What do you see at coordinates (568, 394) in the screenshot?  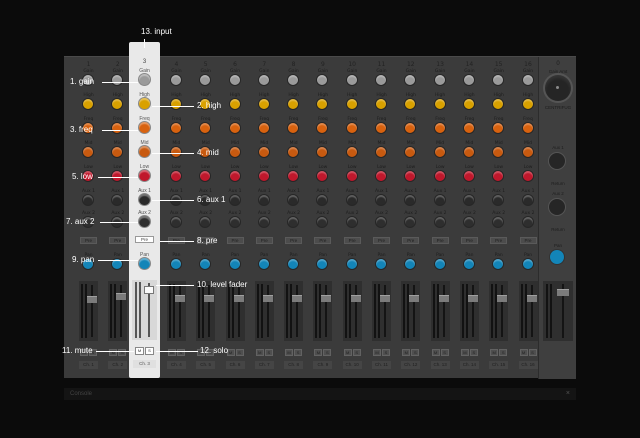 I see `close-icon: ×` at bounding box center [568, 394].